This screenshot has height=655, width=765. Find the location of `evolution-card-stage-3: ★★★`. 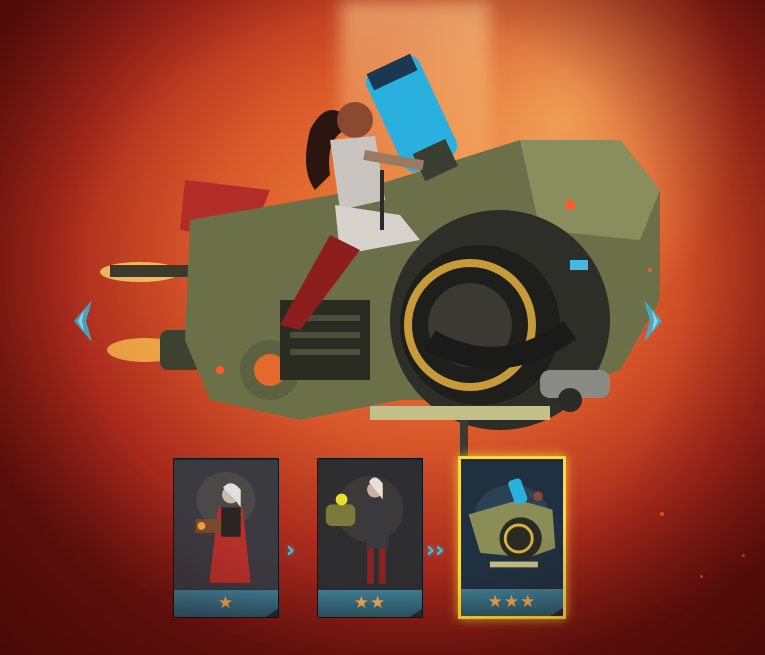

evolution-card-stage-3: ★★★ is located at coordinates (512, 537).